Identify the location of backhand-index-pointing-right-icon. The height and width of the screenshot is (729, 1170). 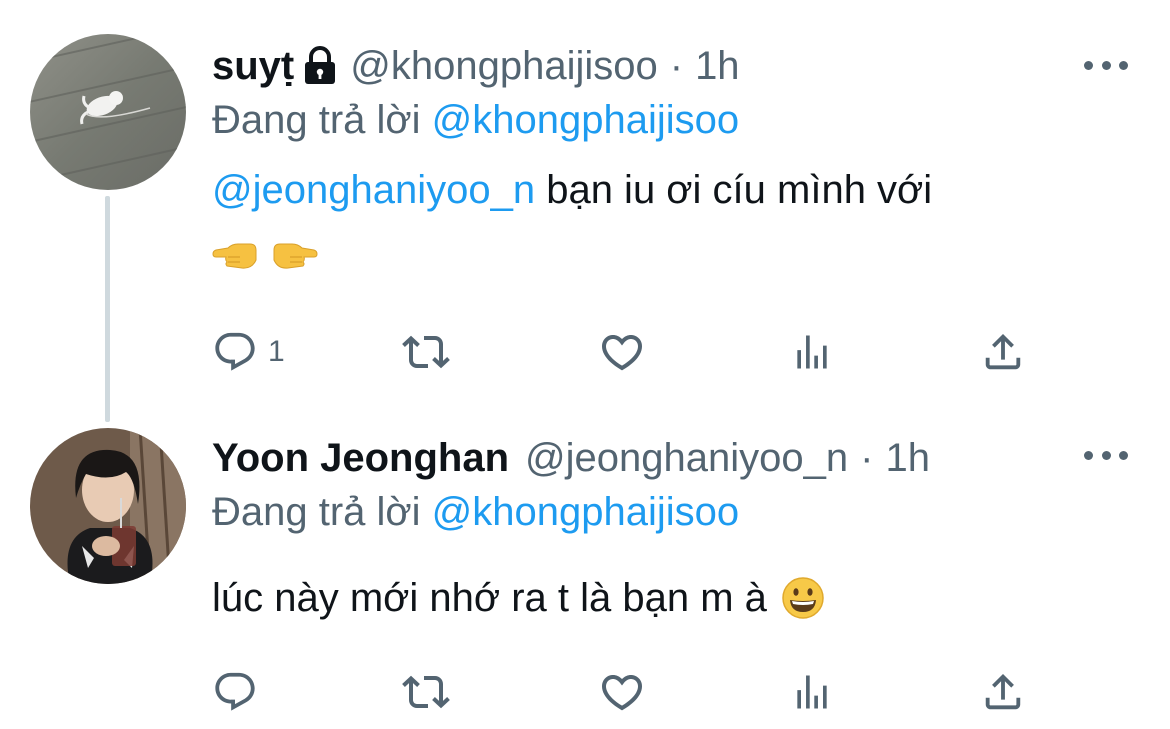
(295, 256).